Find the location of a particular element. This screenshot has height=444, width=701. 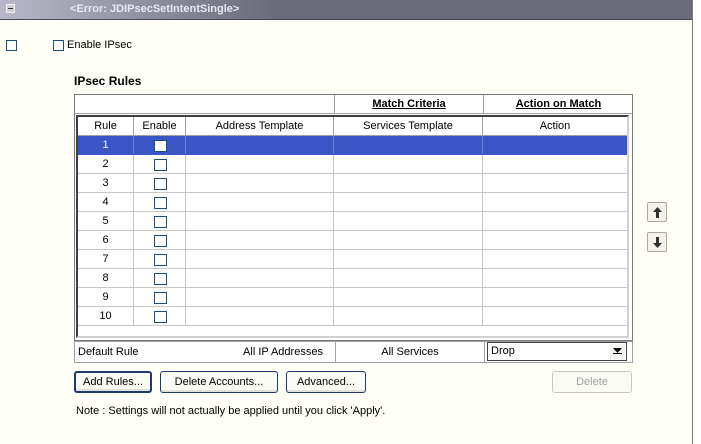

col-action-header: Action is located at coordinates (555, 126).